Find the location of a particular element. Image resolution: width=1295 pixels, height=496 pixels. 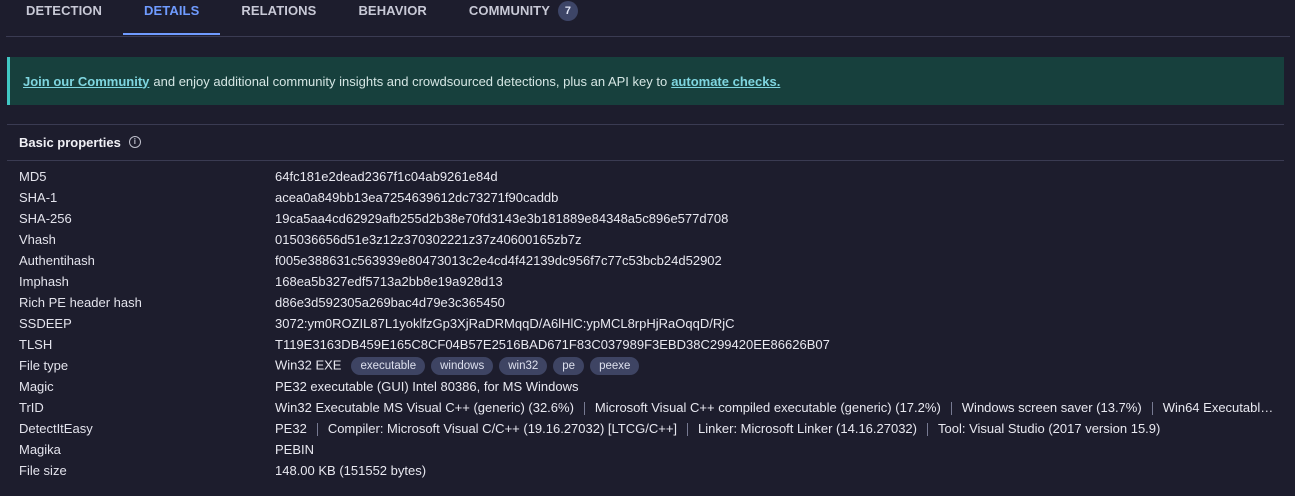

property-row-magika: Magika PEBIN is located at coordinates (649, 449).